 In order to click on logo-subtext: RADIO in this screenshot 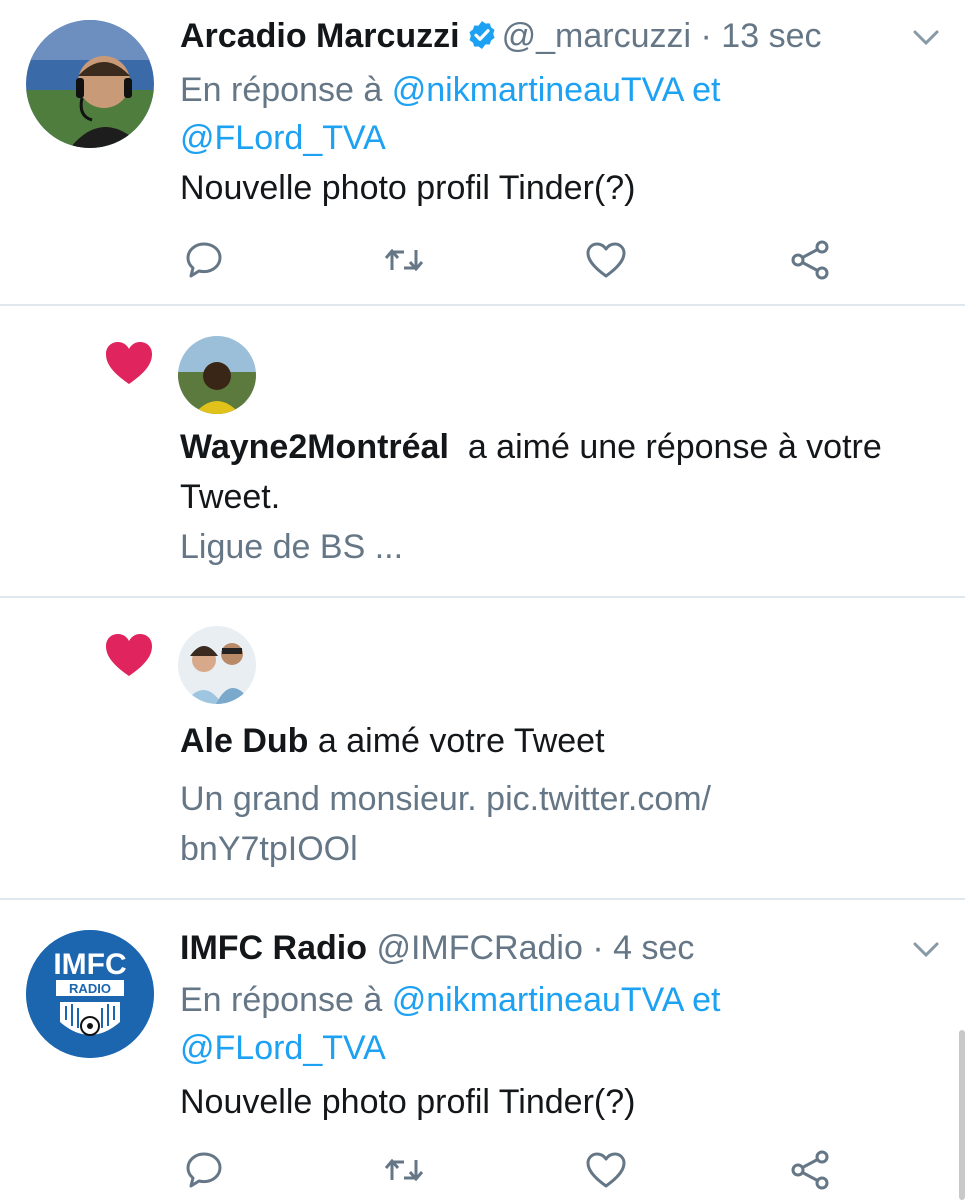, I will do `click(90, 988)`.